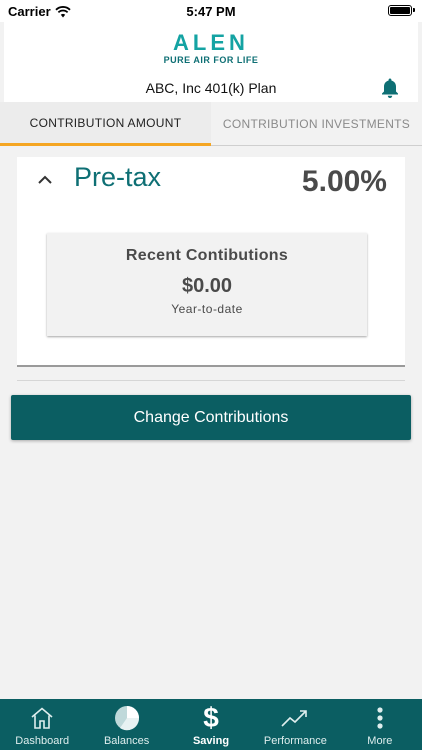 This screenshot has height=750, width=422. I want to click on nav-item-dashboard: Dashboard, so click(42, 724).